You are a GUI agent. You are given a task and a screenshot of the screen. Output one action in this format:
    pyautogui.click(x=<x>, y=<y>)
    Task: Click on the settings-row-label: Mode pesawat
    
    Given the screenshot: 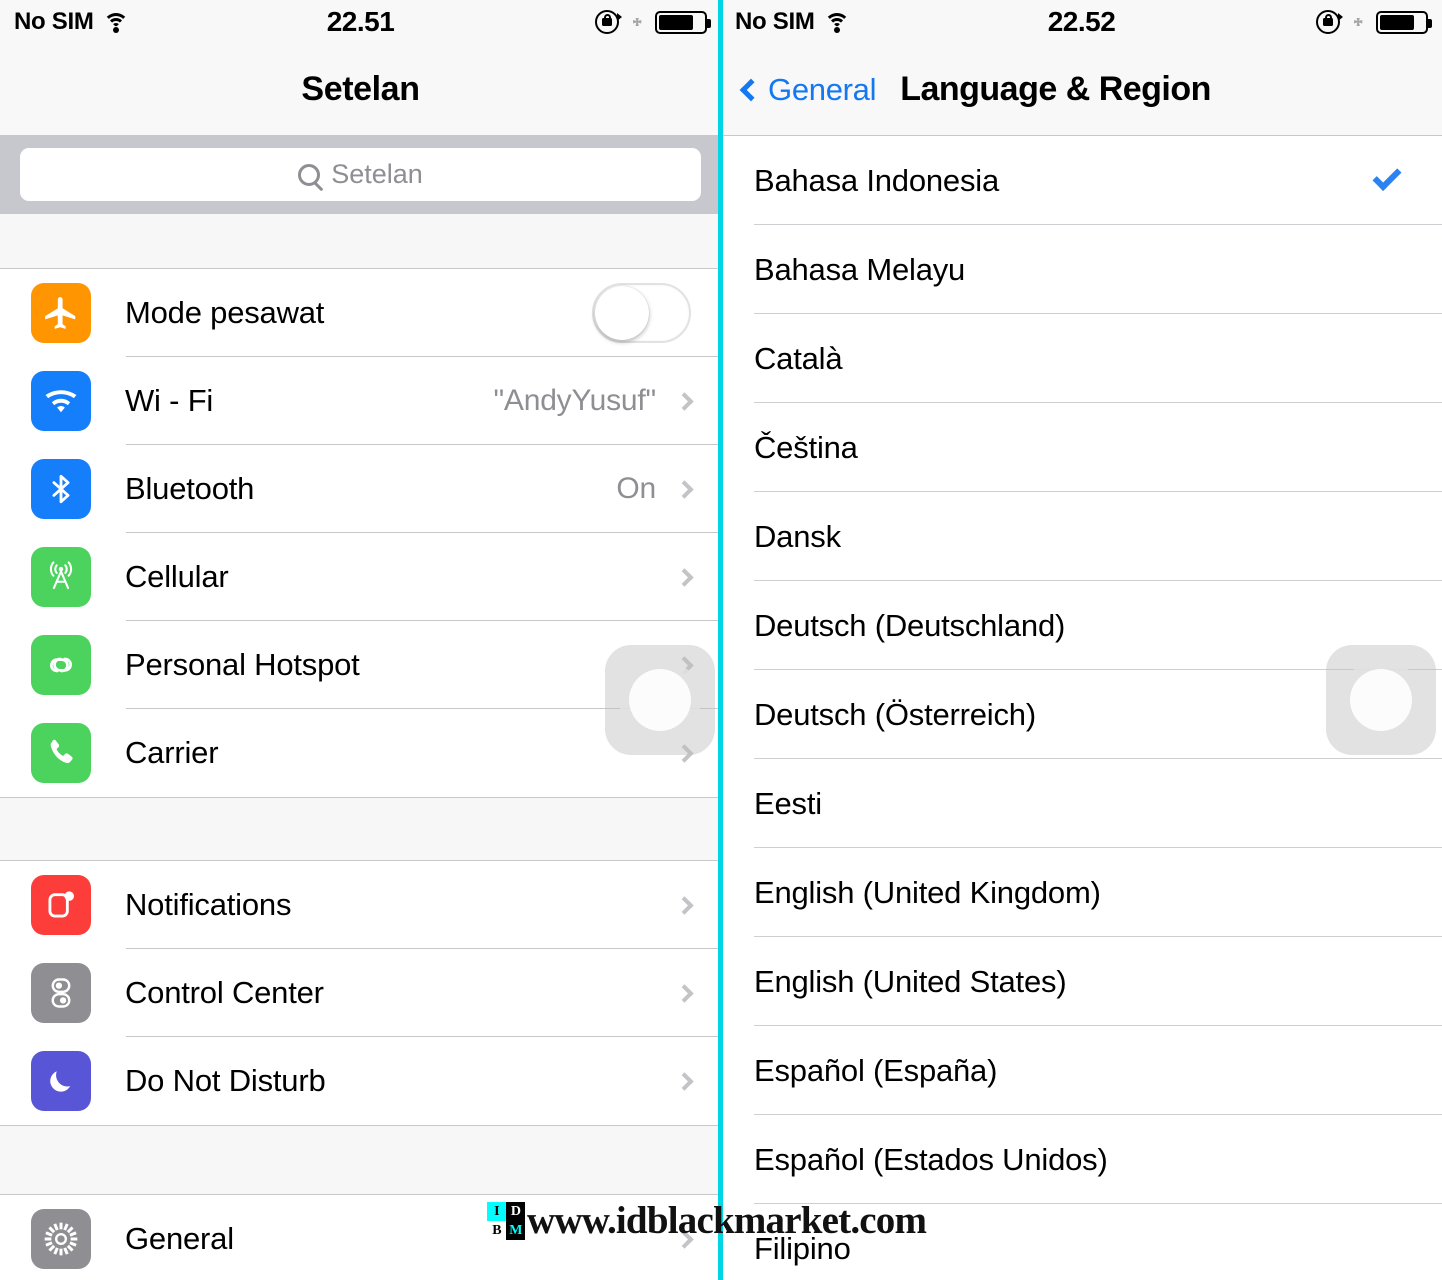 What is the action you would take?
    pyautogui.click(x=225, y=312)
    